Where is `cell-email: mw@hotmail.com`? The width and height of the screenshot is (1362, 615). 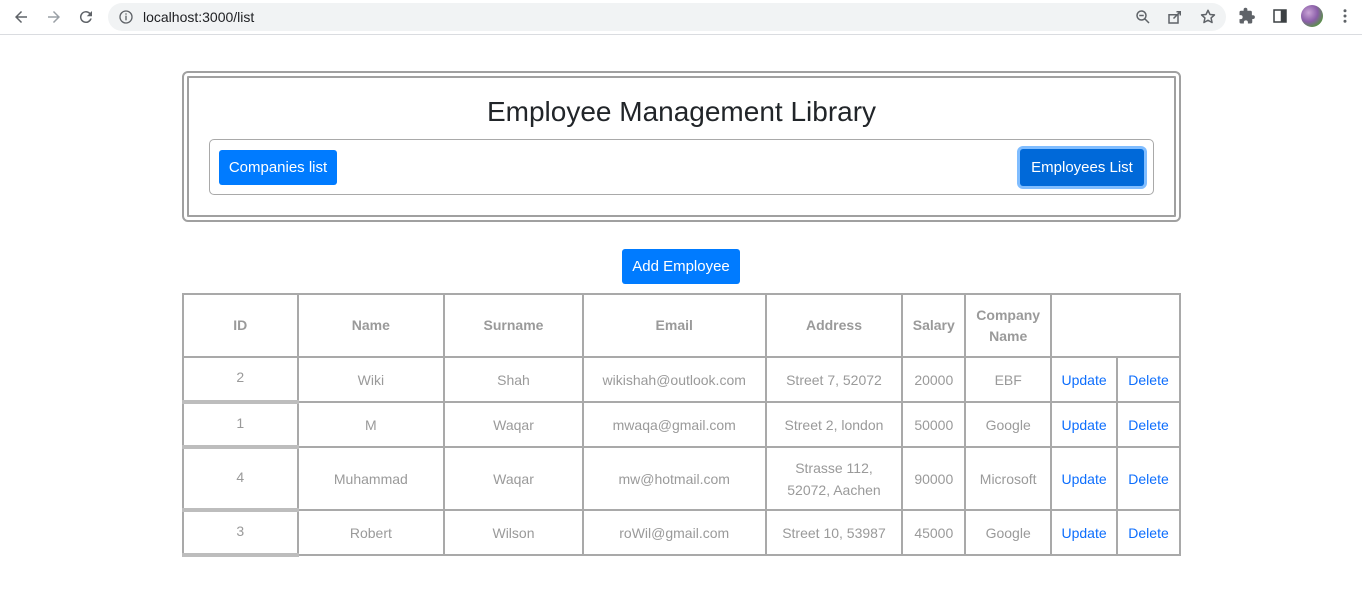
cell-email: mw@hotmail.com is located at coordinates (674, 478).